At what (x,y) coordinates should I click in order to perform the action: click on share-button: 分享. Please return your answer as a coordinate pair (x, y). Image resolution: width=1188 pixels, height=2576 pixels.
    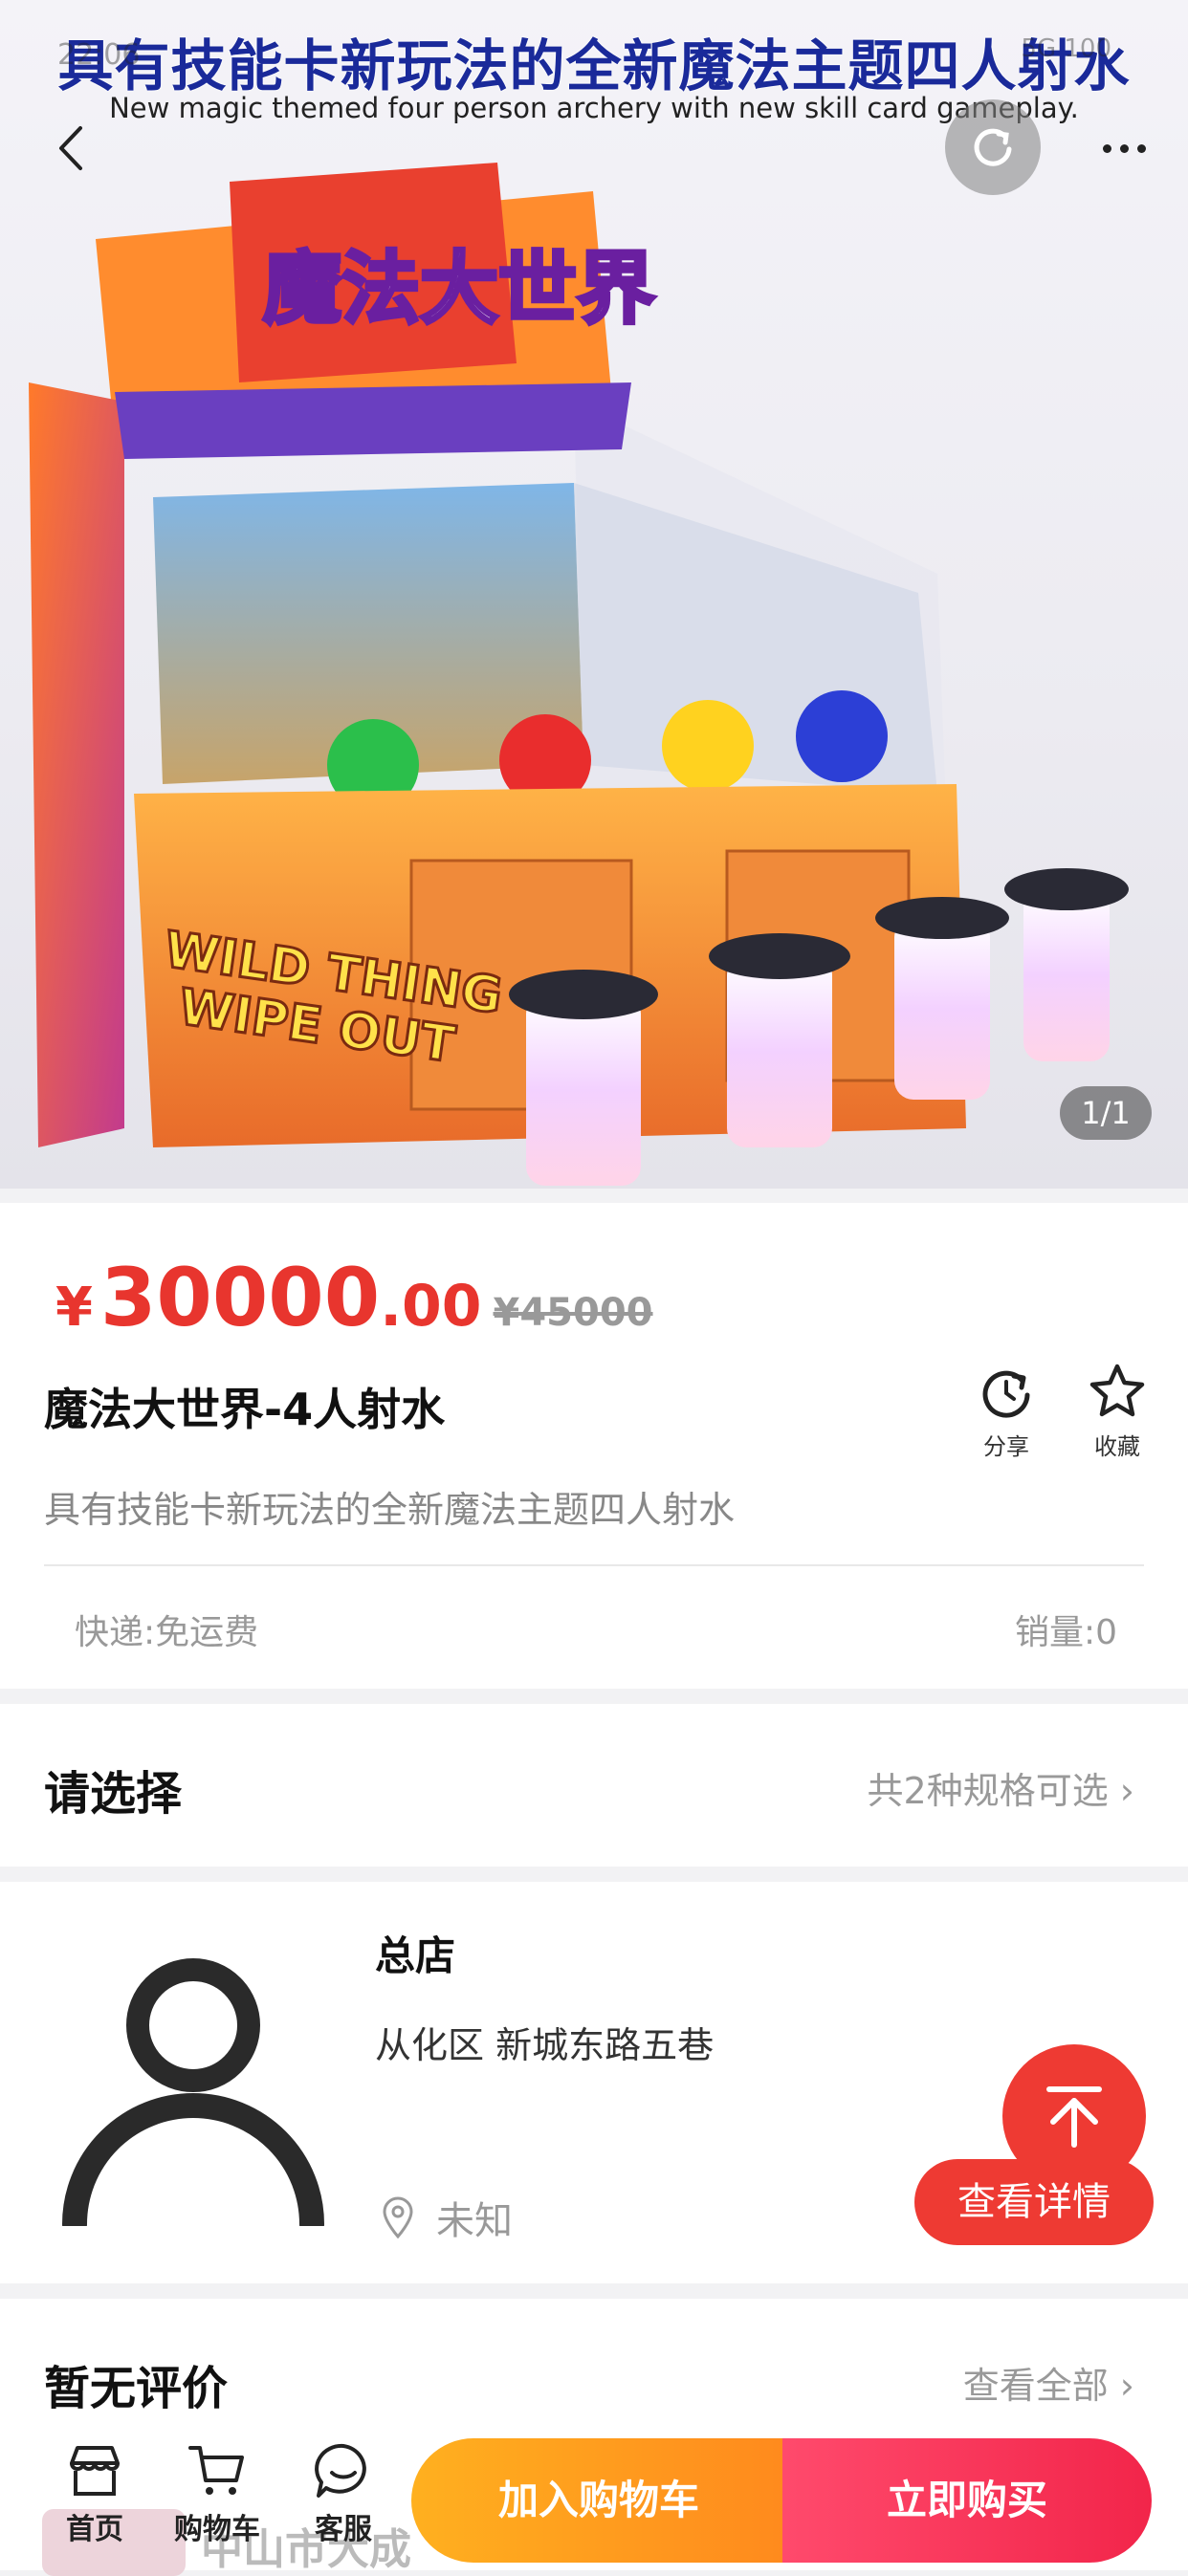
    Looking at the image, I should click on (1006, 1411).